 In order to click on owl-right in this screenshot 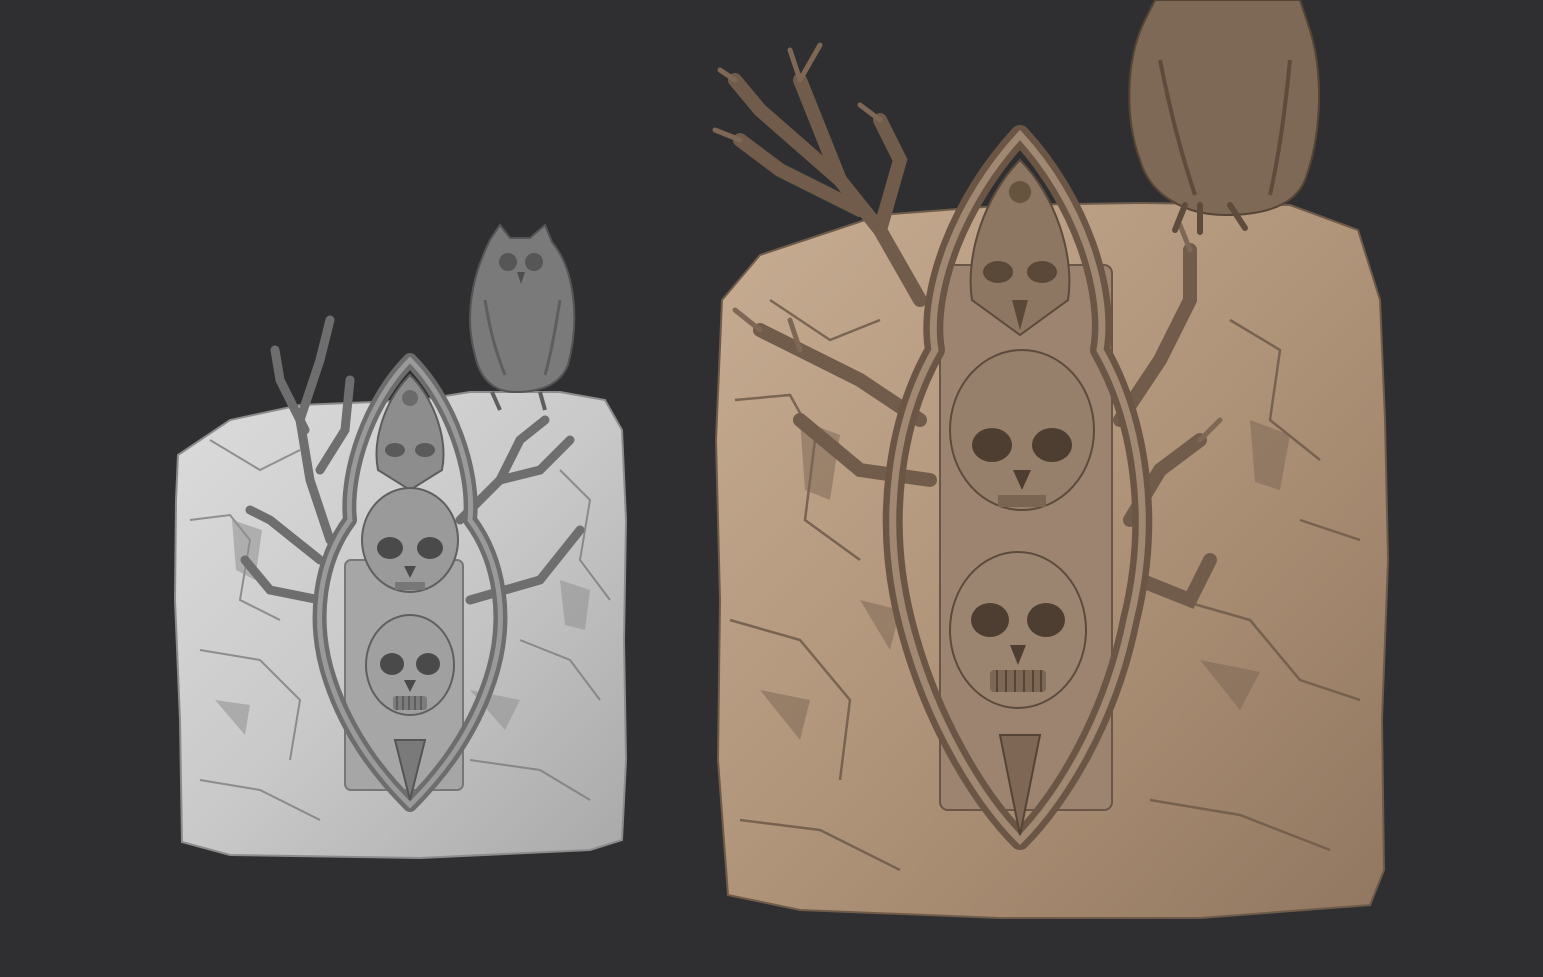, I will do `click(1224, 117)`.